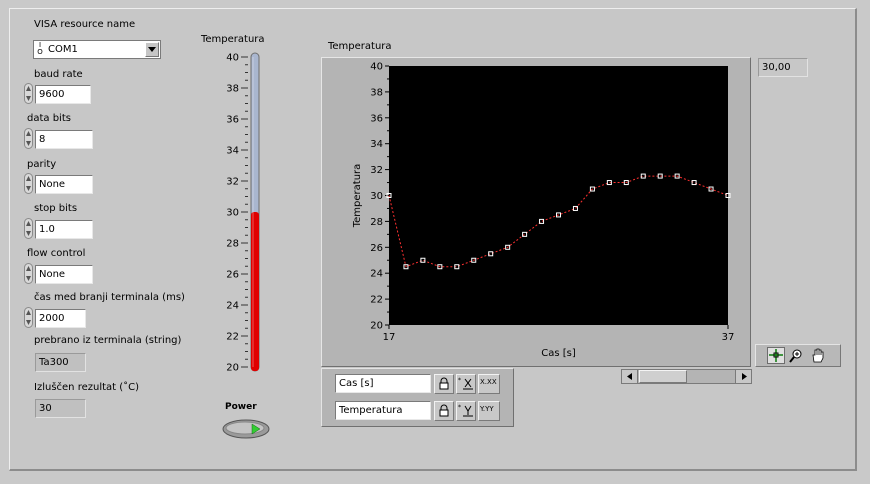  I want to click on stop-bits-stepper, so click(28, 228).